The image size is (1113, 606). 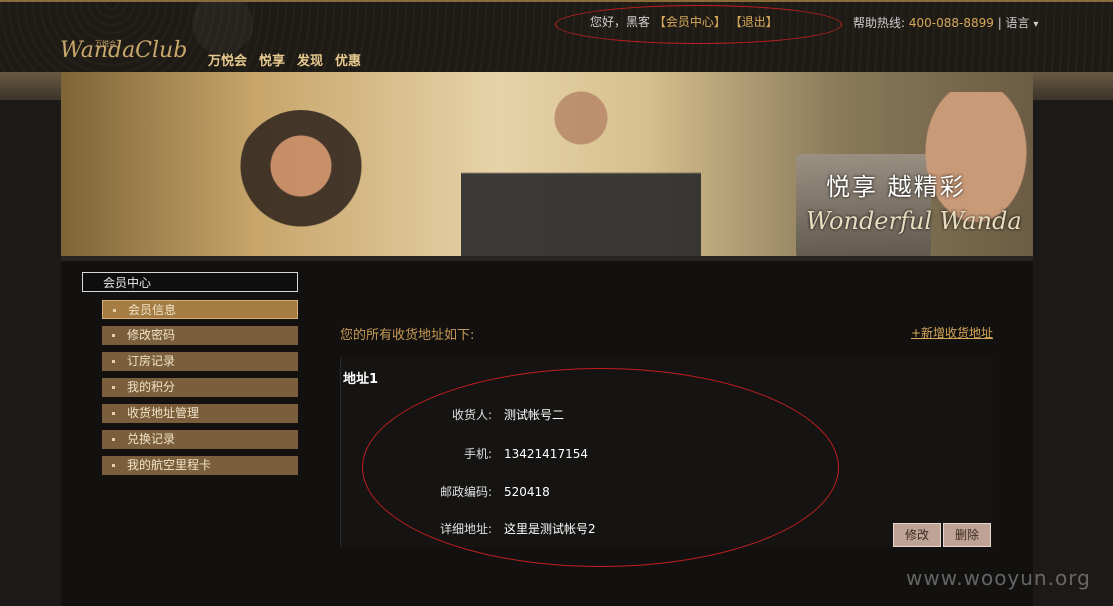 What do you see at coordinates (896, 187) in the screenshot?
I see `banner-slogan: 悦享 越精彩` at bounding box center [896, 187].